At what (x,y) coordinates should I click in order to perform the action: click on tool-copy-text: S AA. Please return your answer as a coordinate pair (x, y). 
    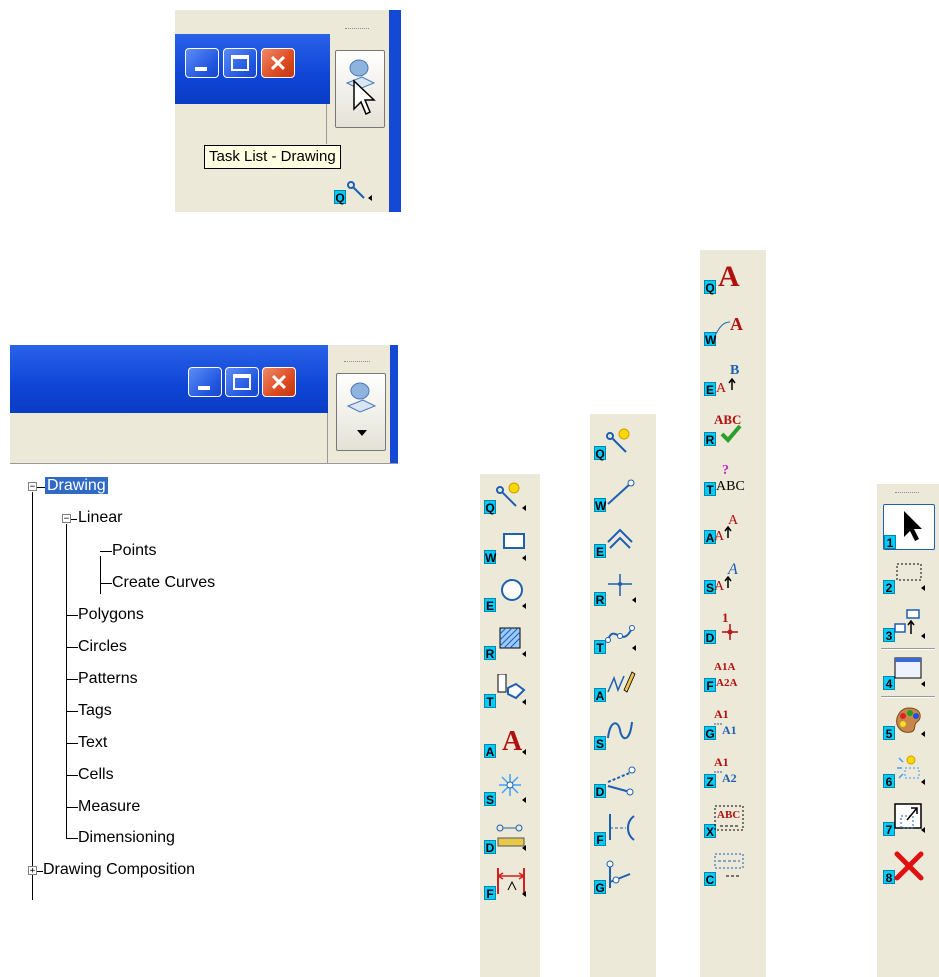
    Looking at the image, I should click on (726, 577).